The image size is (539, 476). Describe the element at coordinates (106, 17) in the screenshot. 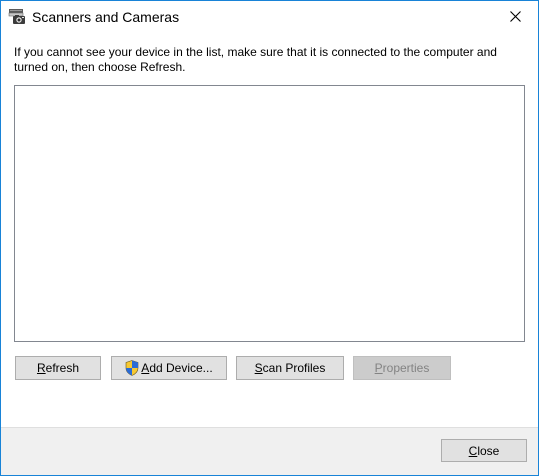

I see `window-title: Scanners and Cameras` at that location.